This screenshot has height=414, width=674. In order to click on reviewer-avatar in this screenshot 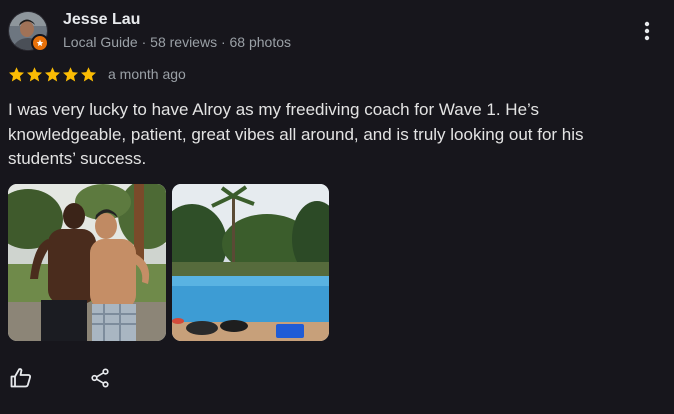, I will do `click(28, 31)`.